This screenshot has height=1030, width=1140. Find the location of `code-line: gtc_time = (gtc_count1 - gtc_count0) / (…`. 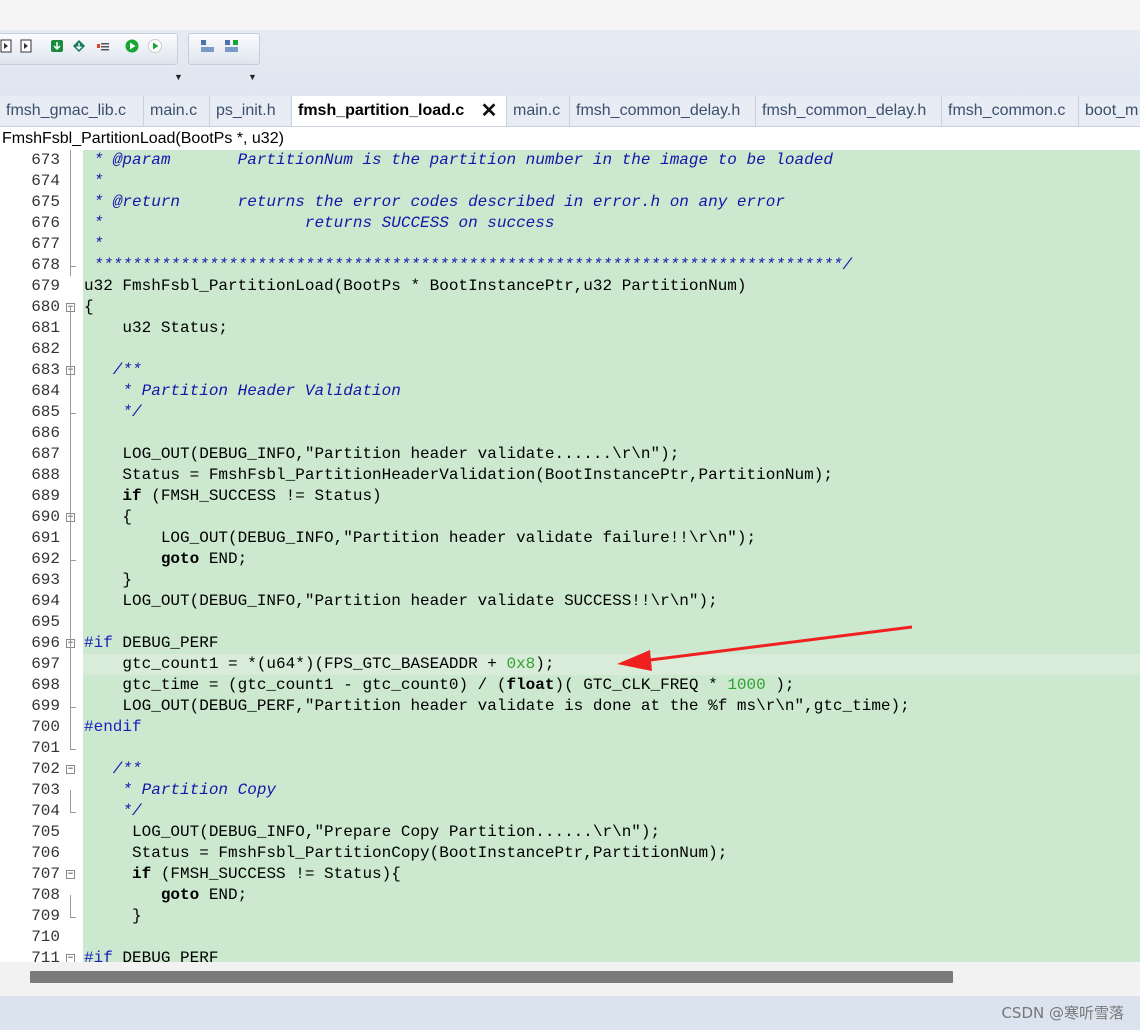

code-line: gtc_time = (gtc_count1 - gtc_count0) / (… is located at coordinates (439, 685).